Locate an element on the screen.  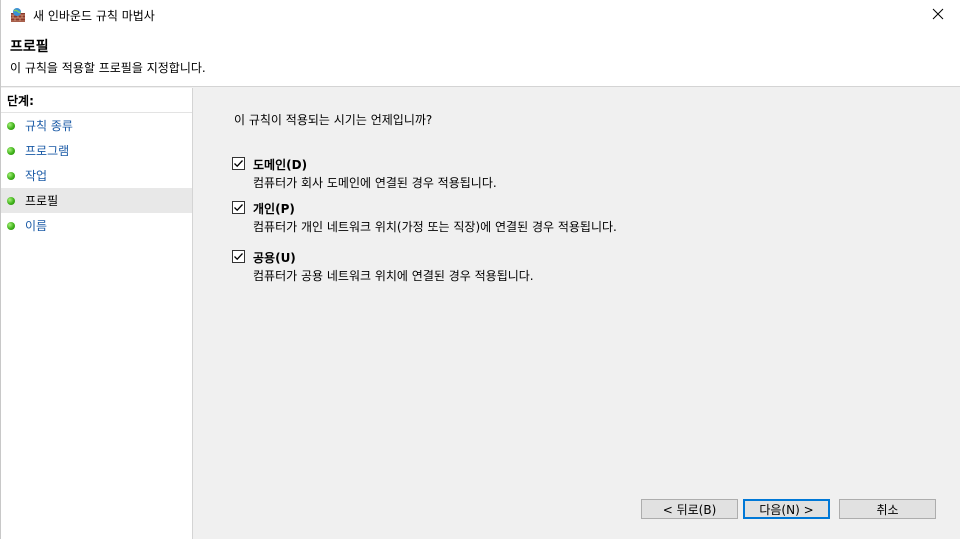
sidebar-item-label: 이름 is located at coordinates (36, 226).